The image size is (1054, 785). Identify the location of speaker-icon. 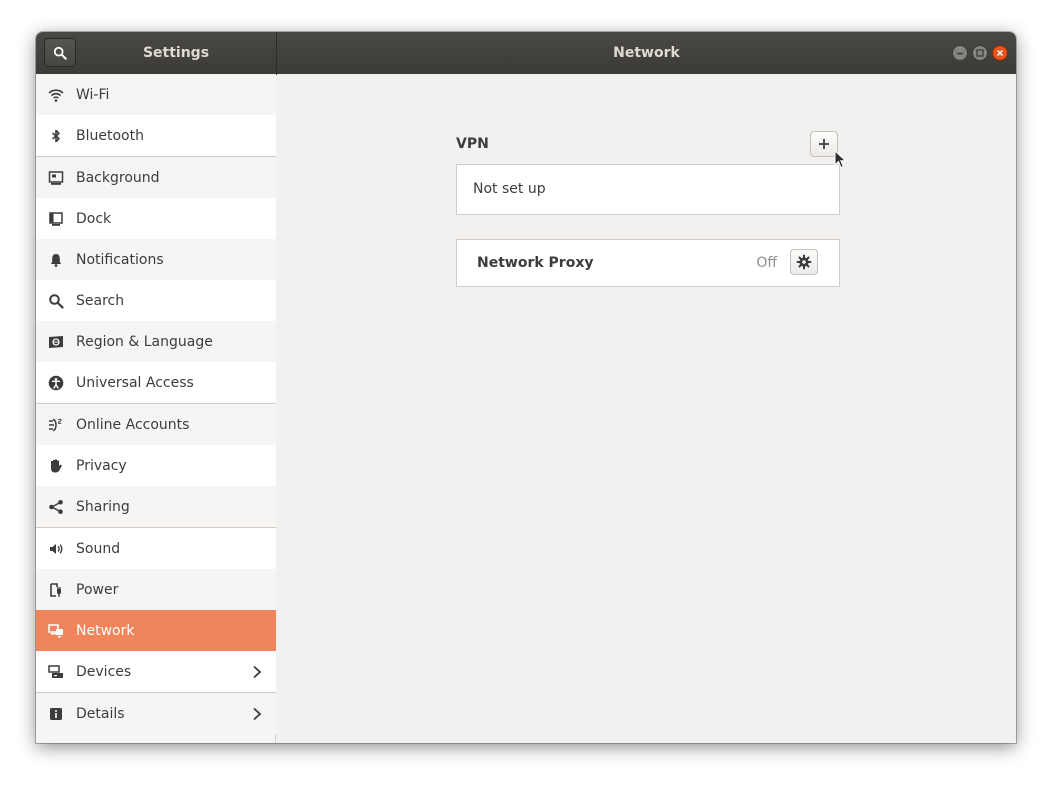
(56, 549).